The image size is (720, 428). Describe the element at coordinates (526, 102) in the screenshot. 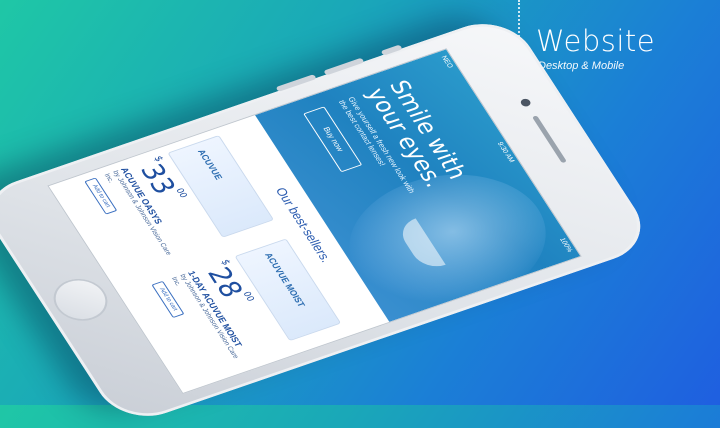

I see `front-camera-icon` at that location.